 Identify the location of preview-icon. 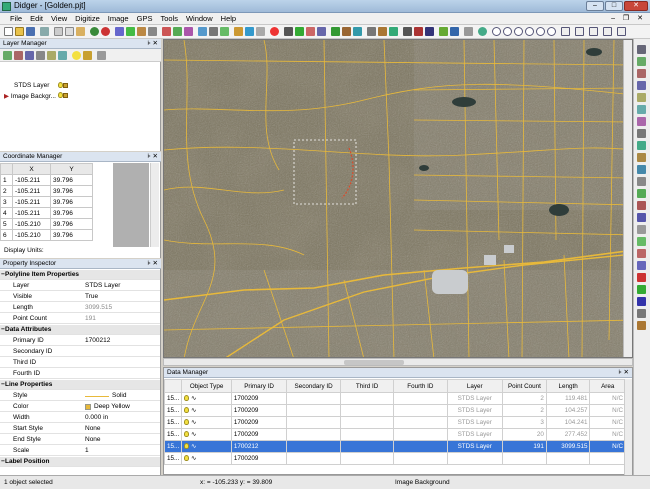
(607, 31).